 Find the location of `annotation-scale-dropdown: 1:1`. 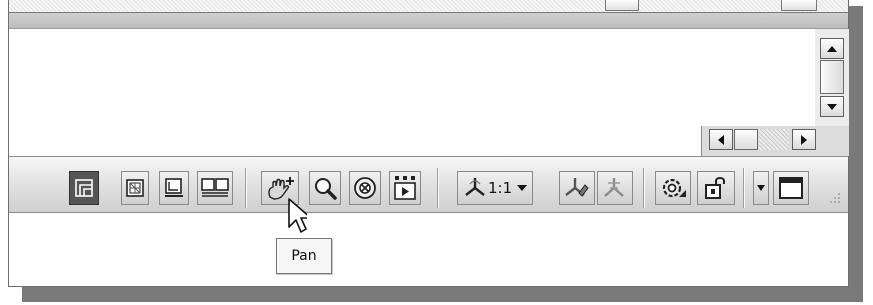

annotation-scale-dropdown: 1:1 is located at coordinates (495, 188).